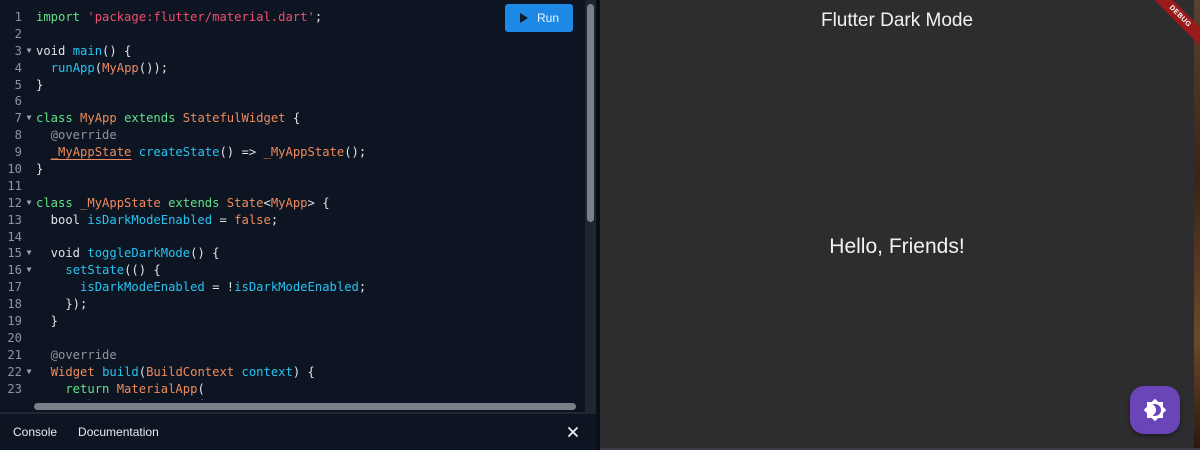  I want to click on code-line: 15 ▼ void toggleDarkMode() {, so click(292, 253).